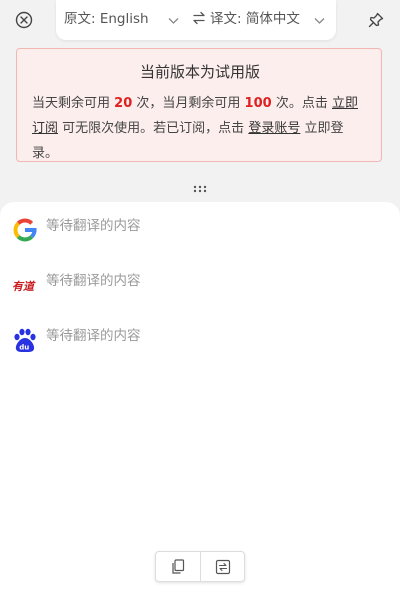 This screenshot has height=600, width=400. Describe the element at coordinates (71, 103) in the screenshot. I see `trial-text: 当天剩余可用` at that location.